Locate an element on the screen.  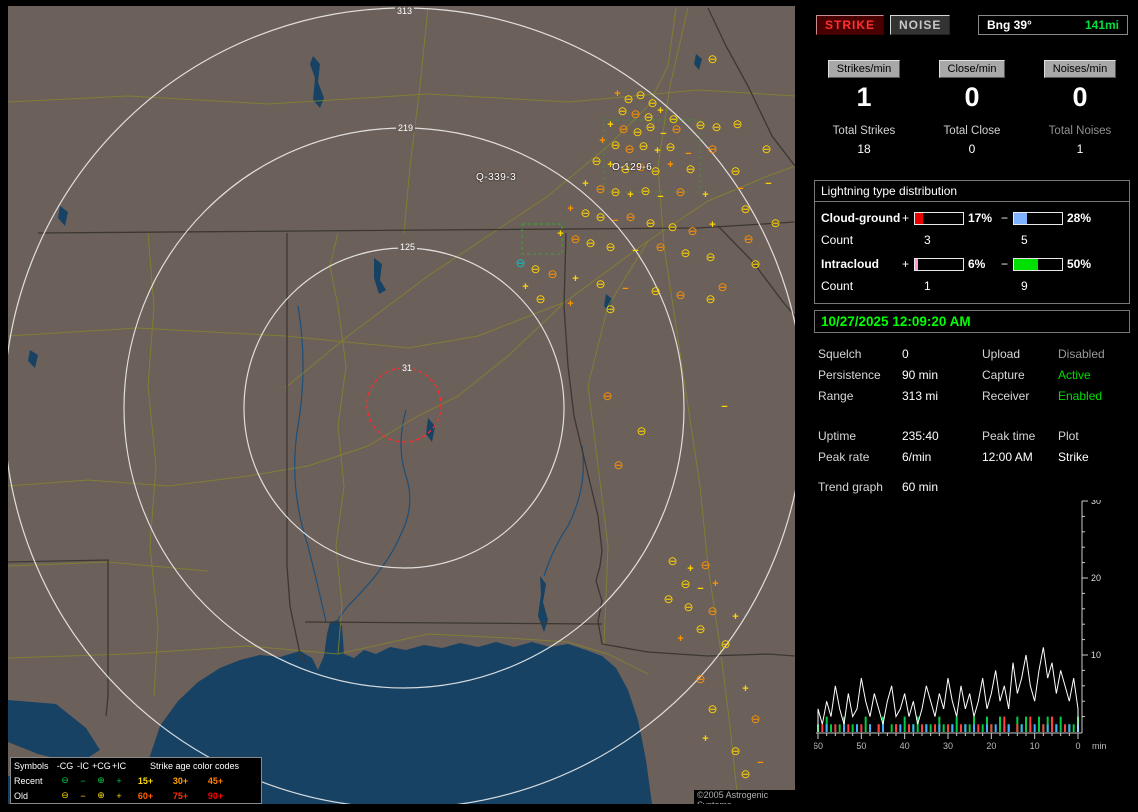
strike-mode-button: STRIKE is located at coordinates (850, 25).